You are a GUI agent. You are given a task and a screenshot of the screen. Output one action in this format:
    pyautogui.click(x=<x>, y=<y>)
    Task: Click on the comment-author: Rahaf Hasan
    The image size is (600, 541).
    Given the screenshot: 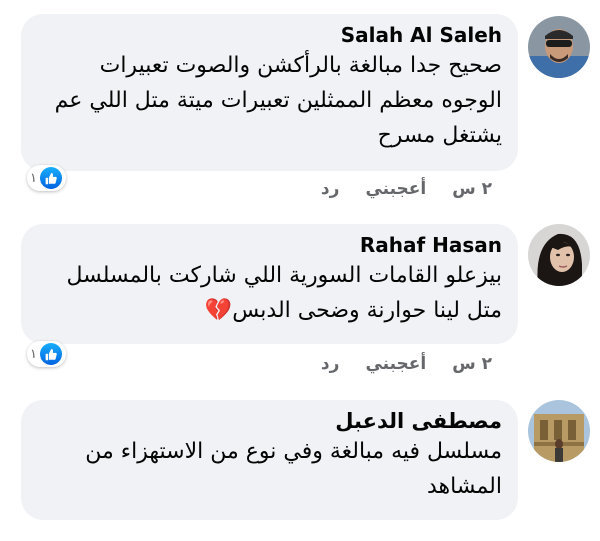 What is the action you would take?
    pyautogui.click(x=269, y=245)
    